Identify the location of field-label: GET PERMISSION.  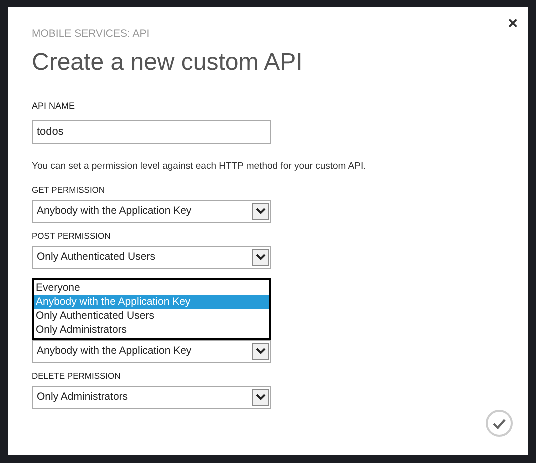
(69, 190).